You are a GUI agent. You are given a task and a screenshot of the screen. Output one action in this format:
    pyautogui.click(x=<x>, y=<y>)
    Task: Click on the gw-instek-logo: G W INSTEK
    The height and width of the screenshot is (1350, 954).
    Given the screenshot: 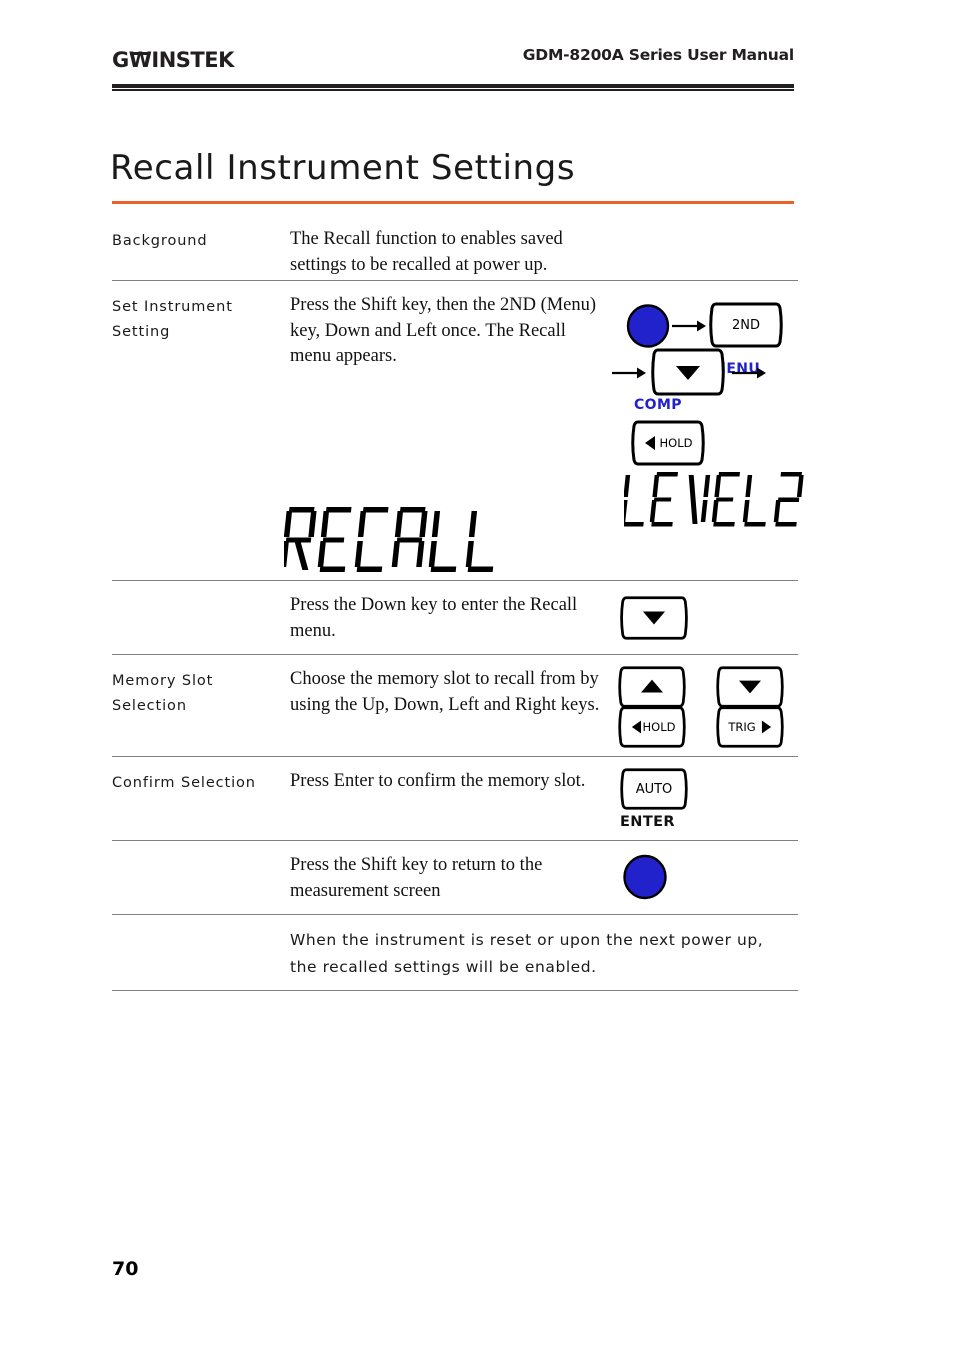 What is the action you would take?
    pyautogui.click(x=173, y=60)
    